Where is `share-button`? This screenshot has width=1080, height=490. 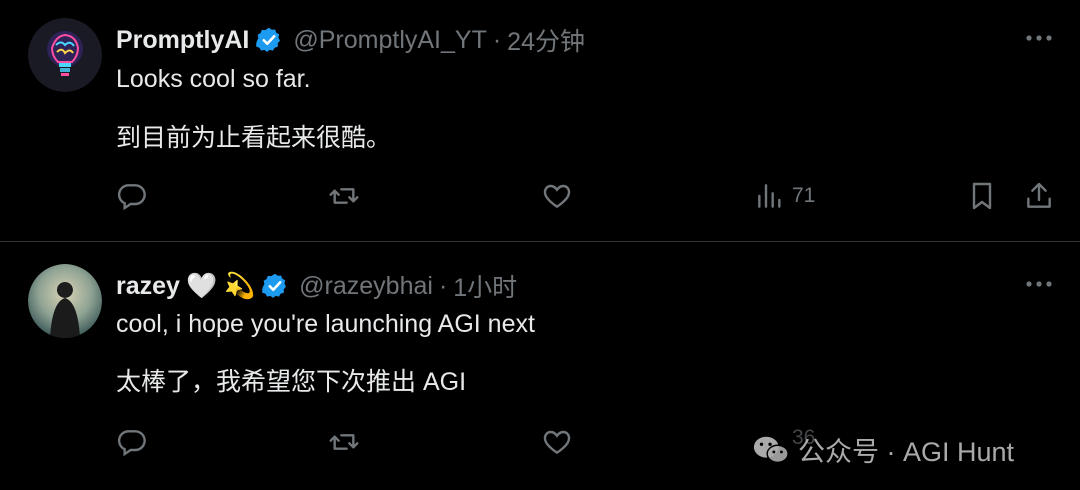
share-button is located at coordinates (1039, 196).